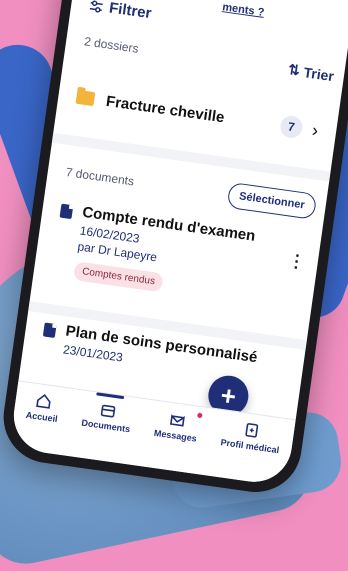 This screenshot has width=348, height=571. Describe the element at coordinates (105, 426) in the screenshot. I see `tab-label: Documents` at that location.